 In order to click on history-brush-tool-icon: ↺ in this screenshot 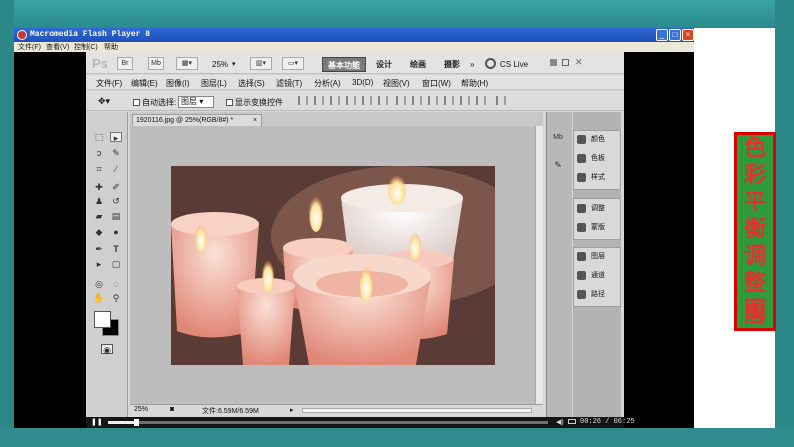, I will do `click(116, 201)`.